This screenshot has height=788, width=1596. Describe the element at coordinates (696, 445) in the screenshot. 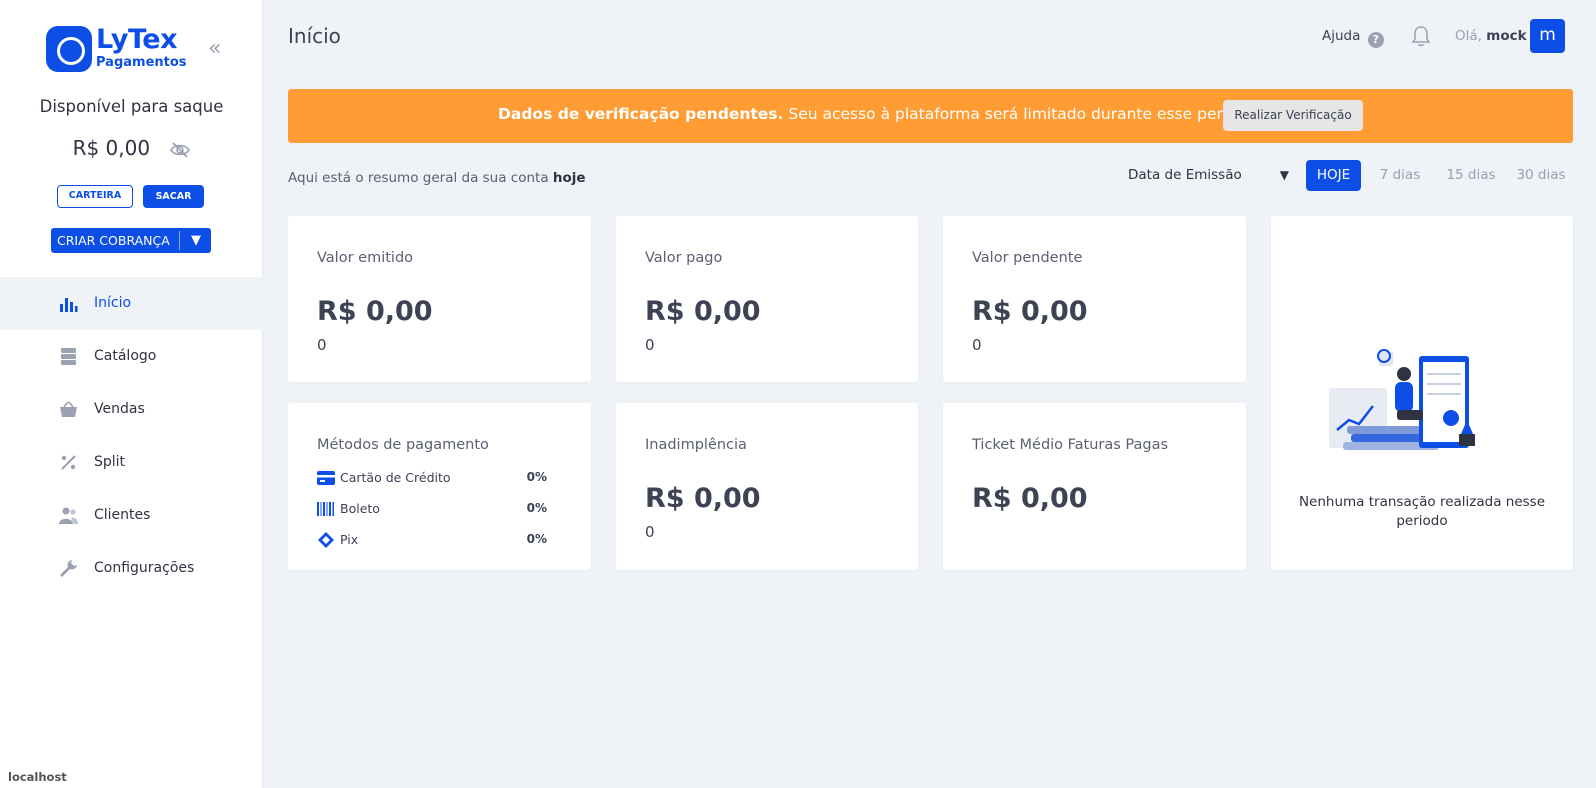

I see `card-label: Inadimplência` at that location.